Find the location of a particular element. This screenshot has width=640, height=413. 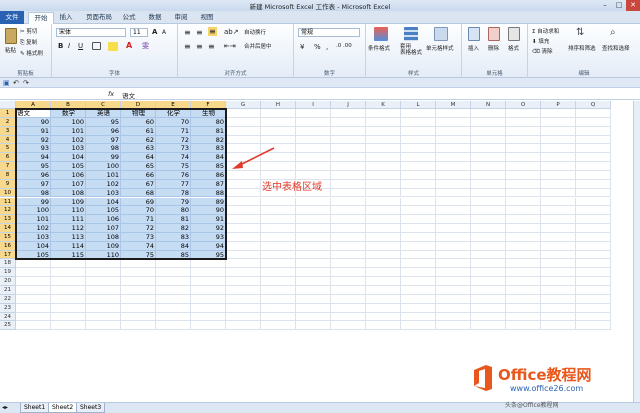

align-middle-icon: ≡ is located at coordinates (199, 32).